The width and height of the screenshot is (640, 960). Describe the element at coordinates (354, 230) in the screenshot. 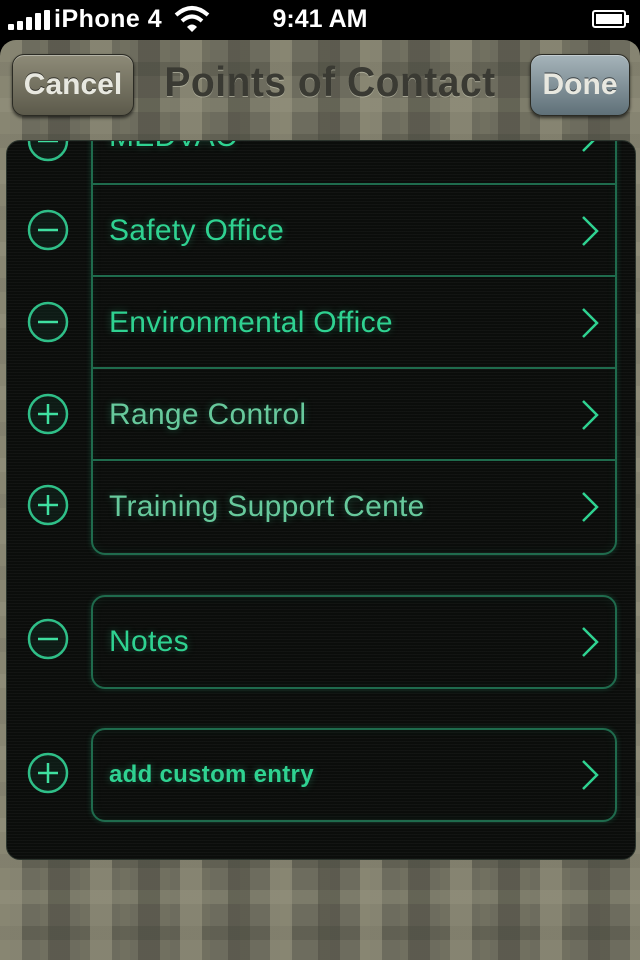

I see `contact-row: Safety Office` at that location.